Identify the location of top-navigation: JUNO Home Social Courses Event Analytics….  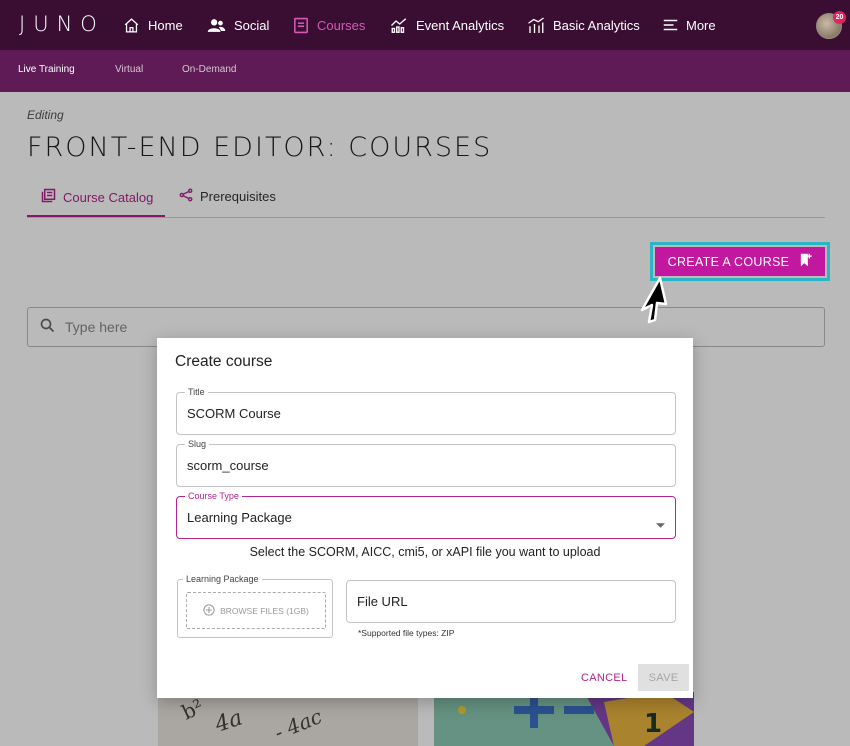
(425, 25).